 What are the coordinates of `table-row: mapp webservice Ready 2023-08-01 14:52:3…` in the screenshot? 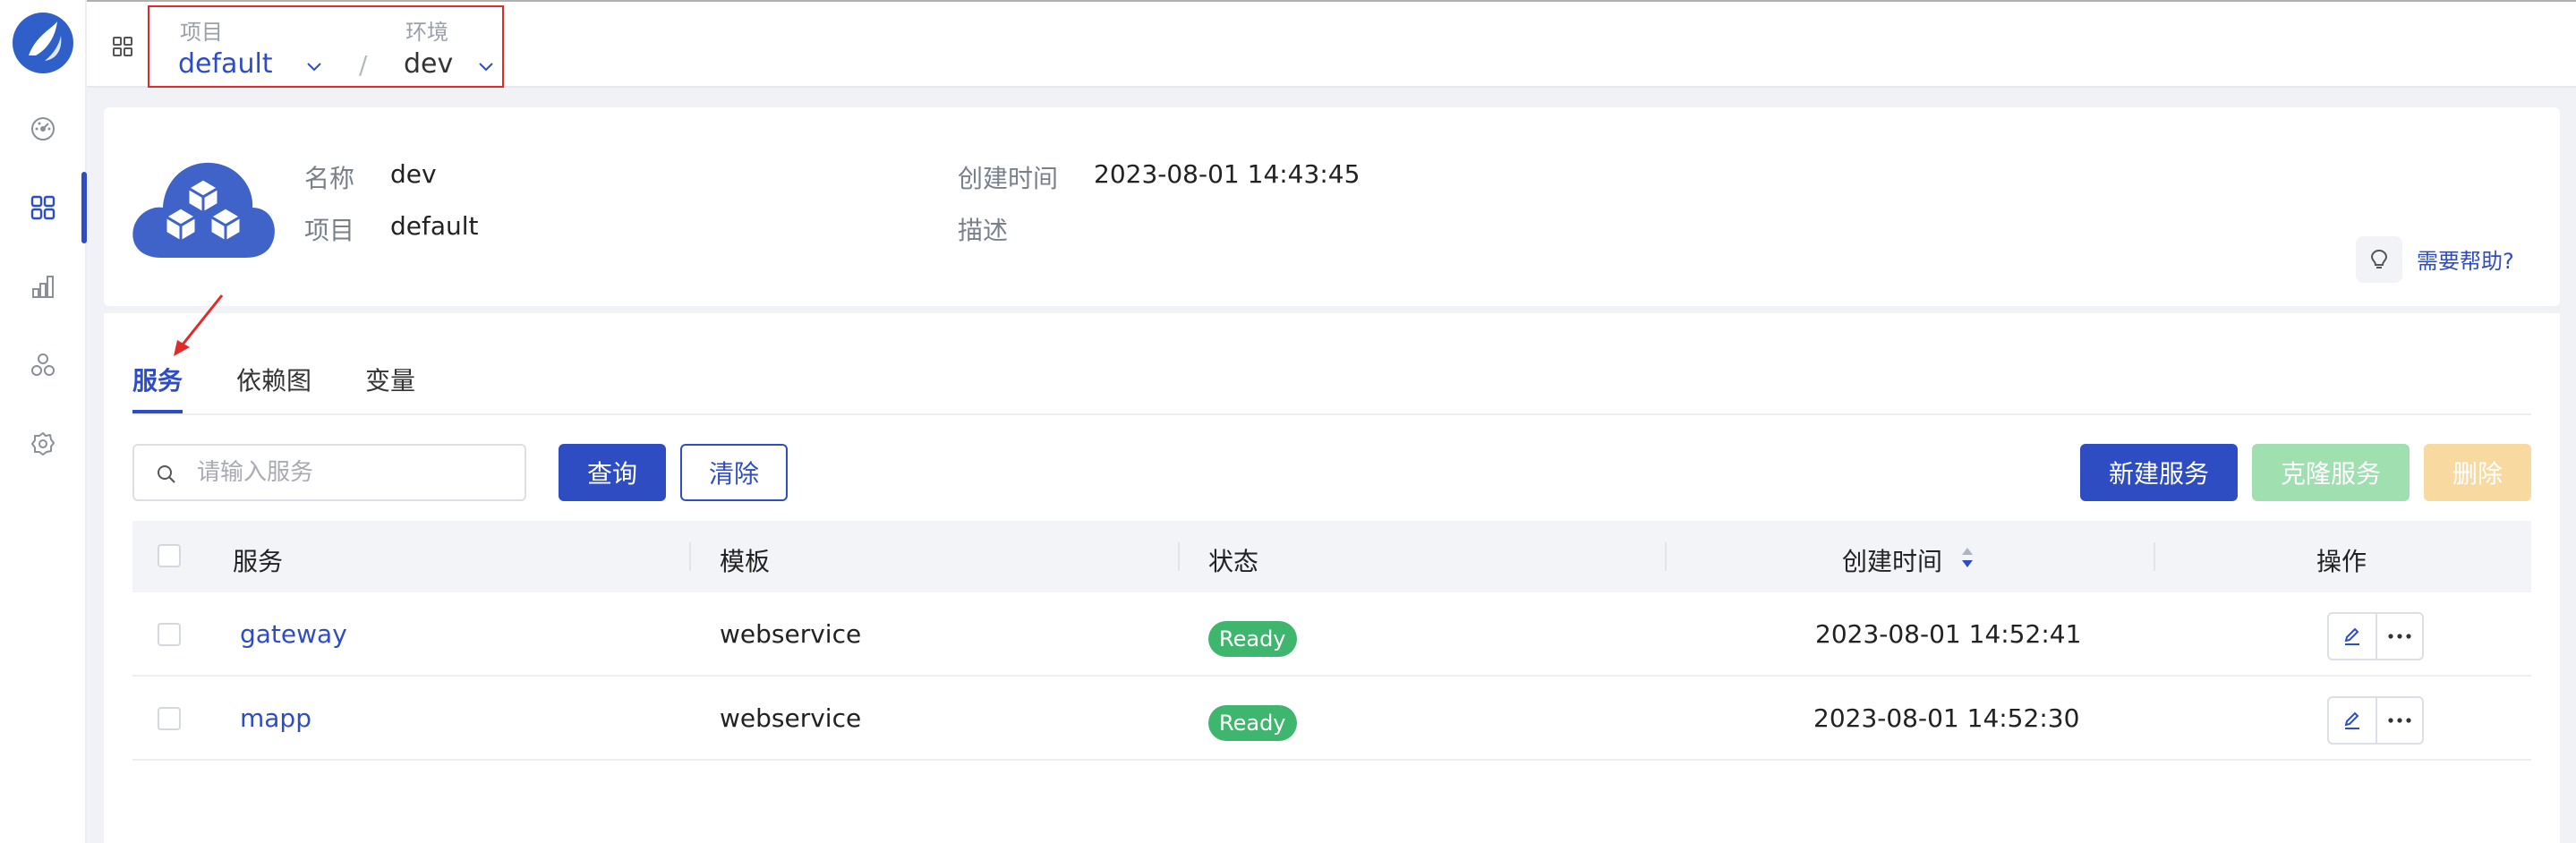 It's located at (1331, 719).